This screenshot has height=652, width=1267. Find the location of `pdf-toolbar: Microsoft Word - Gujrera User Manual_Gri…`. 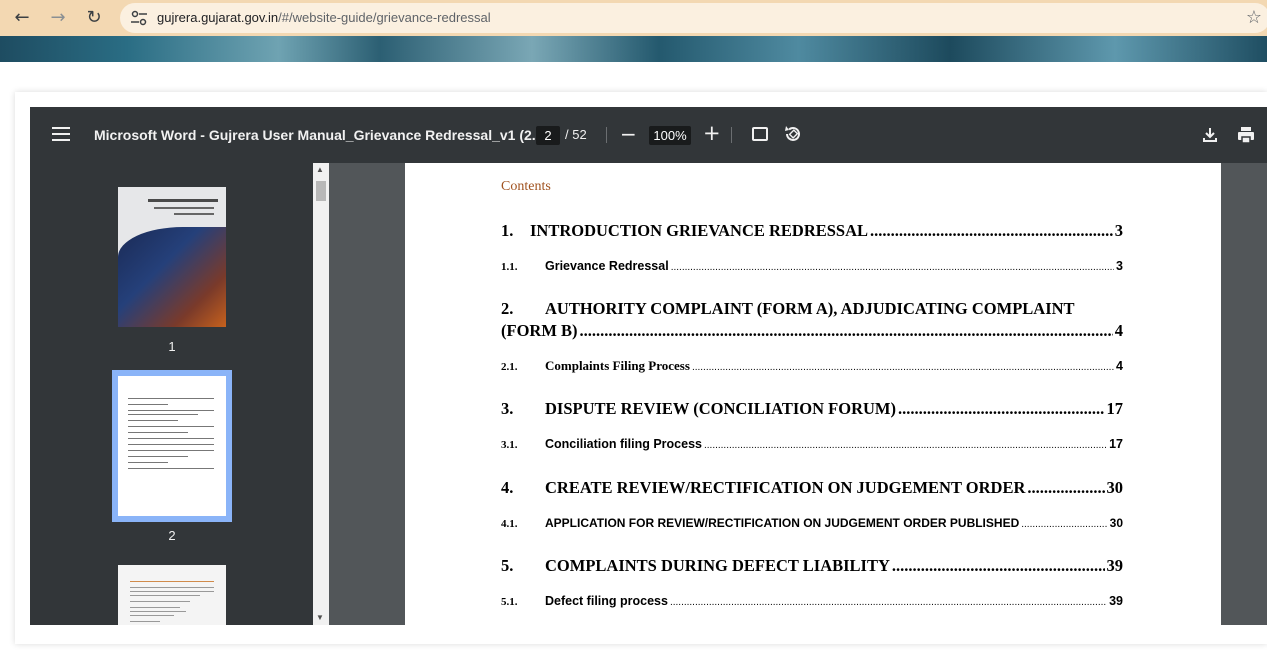

pdf-toolbar: Microsoft Word - Gujrera User Manual_Gri… is located at coordinates (648, 135).